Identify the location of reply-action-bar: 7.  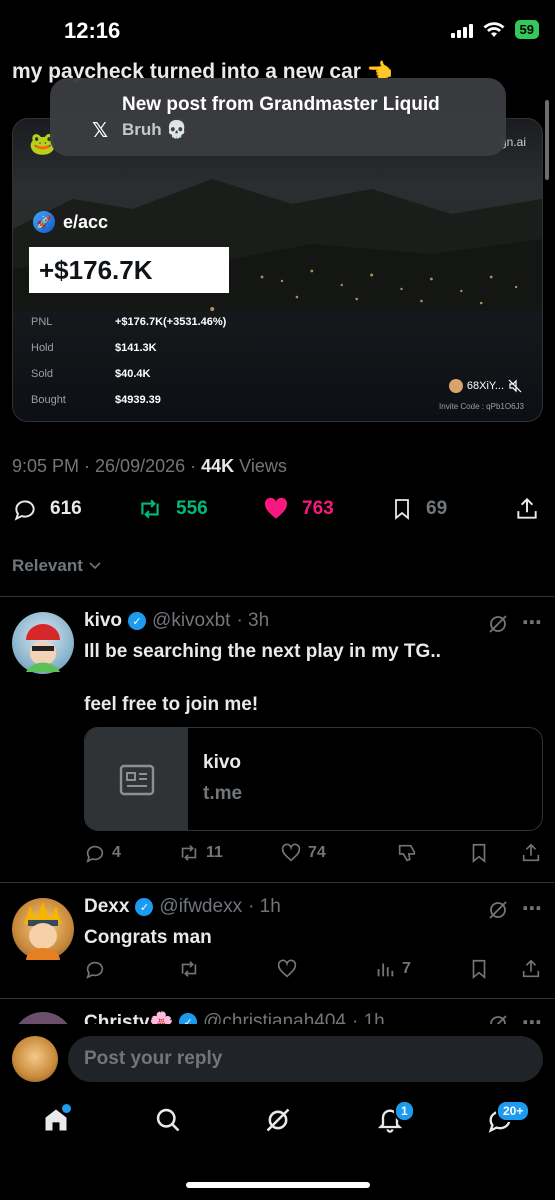
(313, 970).